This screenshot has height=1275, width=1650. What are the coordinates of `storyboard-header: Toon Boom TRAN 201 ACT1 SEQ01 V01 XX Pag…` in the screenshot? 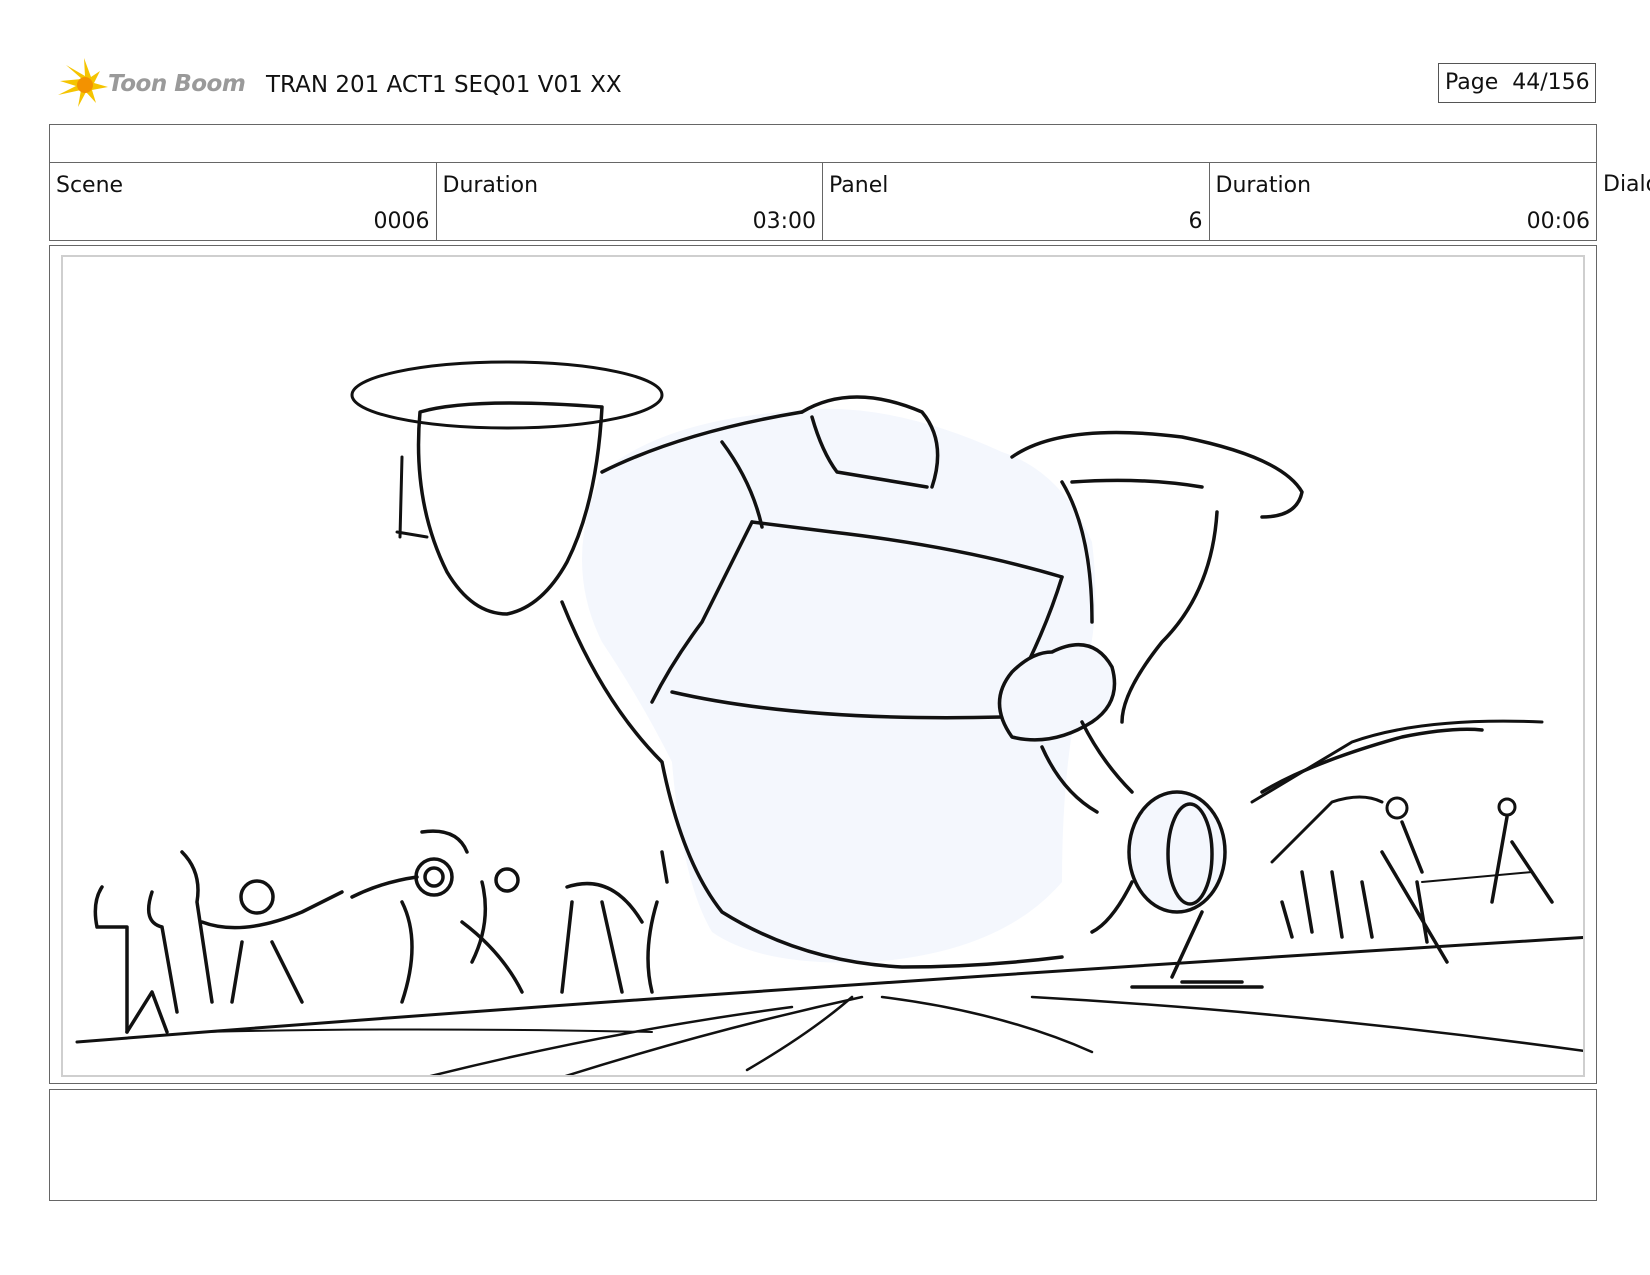 It's located at (825, 60).